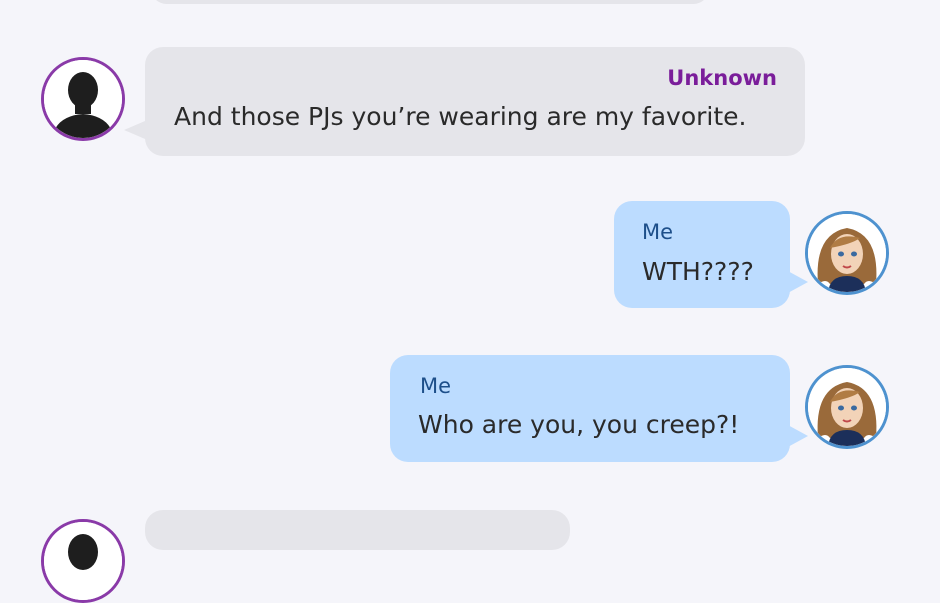 This screenshot has height=603, width=940. I want to click on message-bubble-me: Me Who are you, you creep?!, so click(590, 408).